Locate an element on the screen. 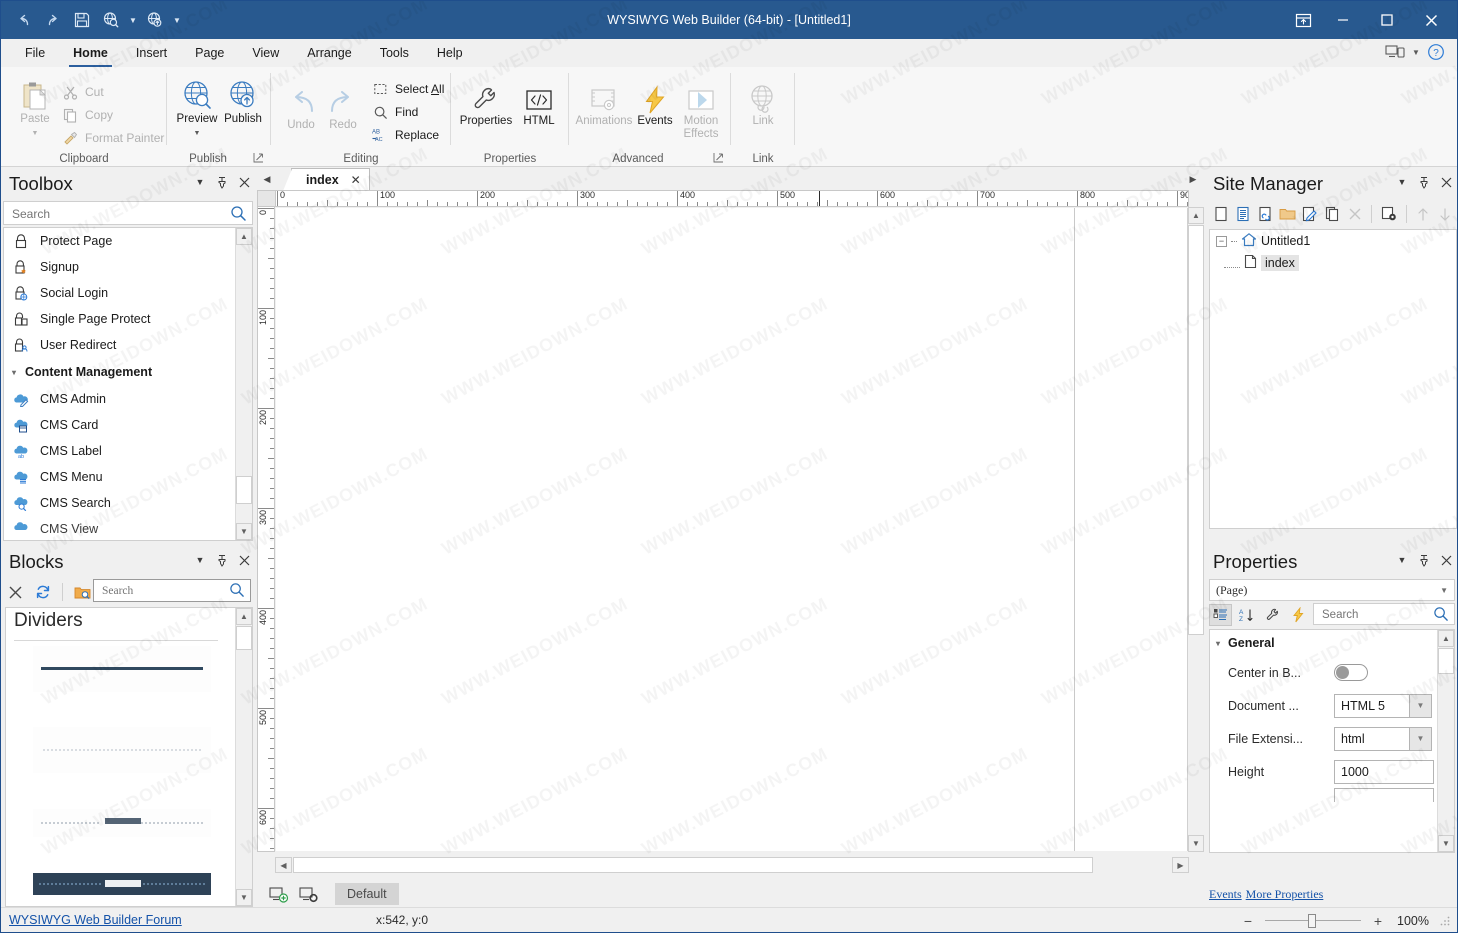 Image resolution: width=1458 pixels, height=933 pixels. toolbox-item-protect-page: Protect Page is located at coordinates (128, 241).